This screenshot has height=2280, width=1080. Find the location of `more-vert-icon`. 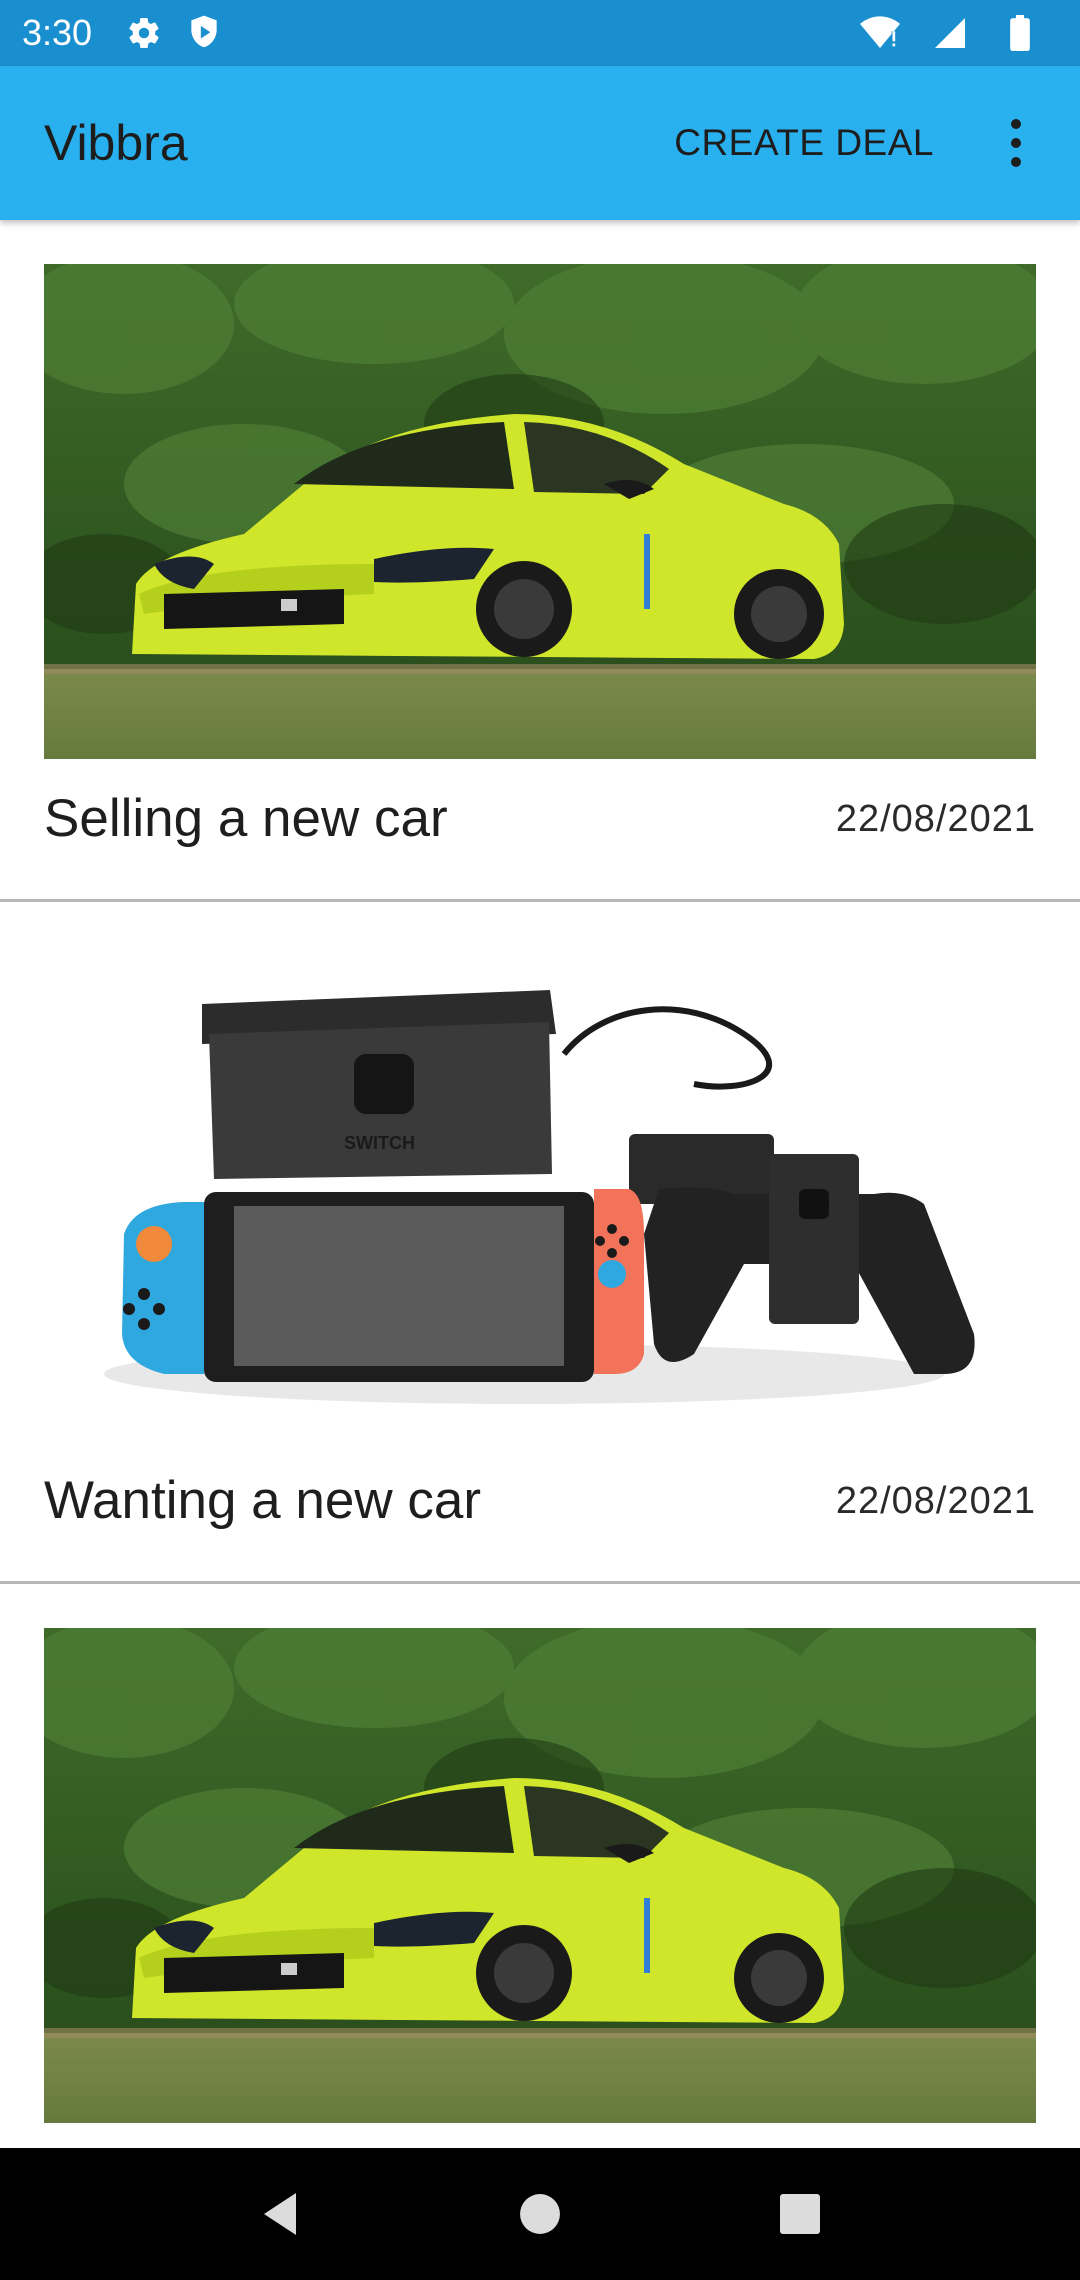

more-vert-icon is located at coordinates (1016, 143).